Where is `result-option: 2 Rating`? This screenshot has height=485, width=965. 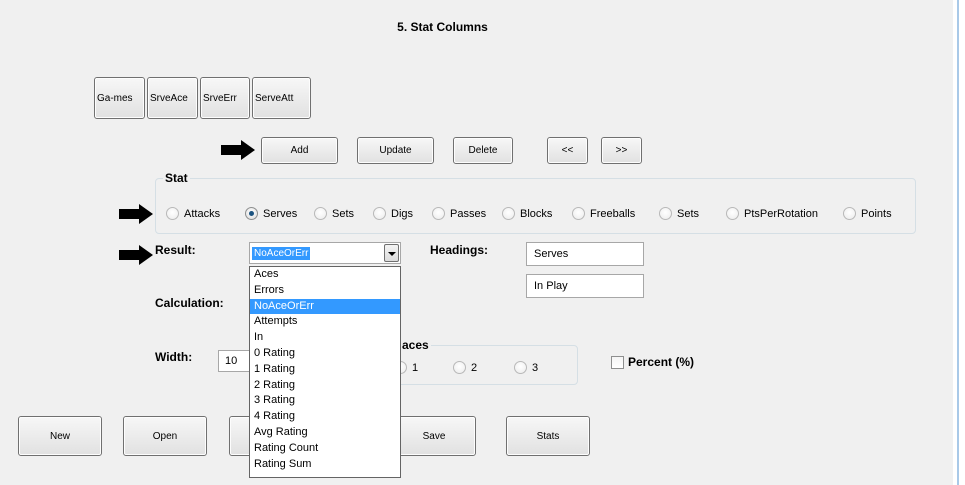 result-option: 2 Rating is located at coordinates (325, 386).